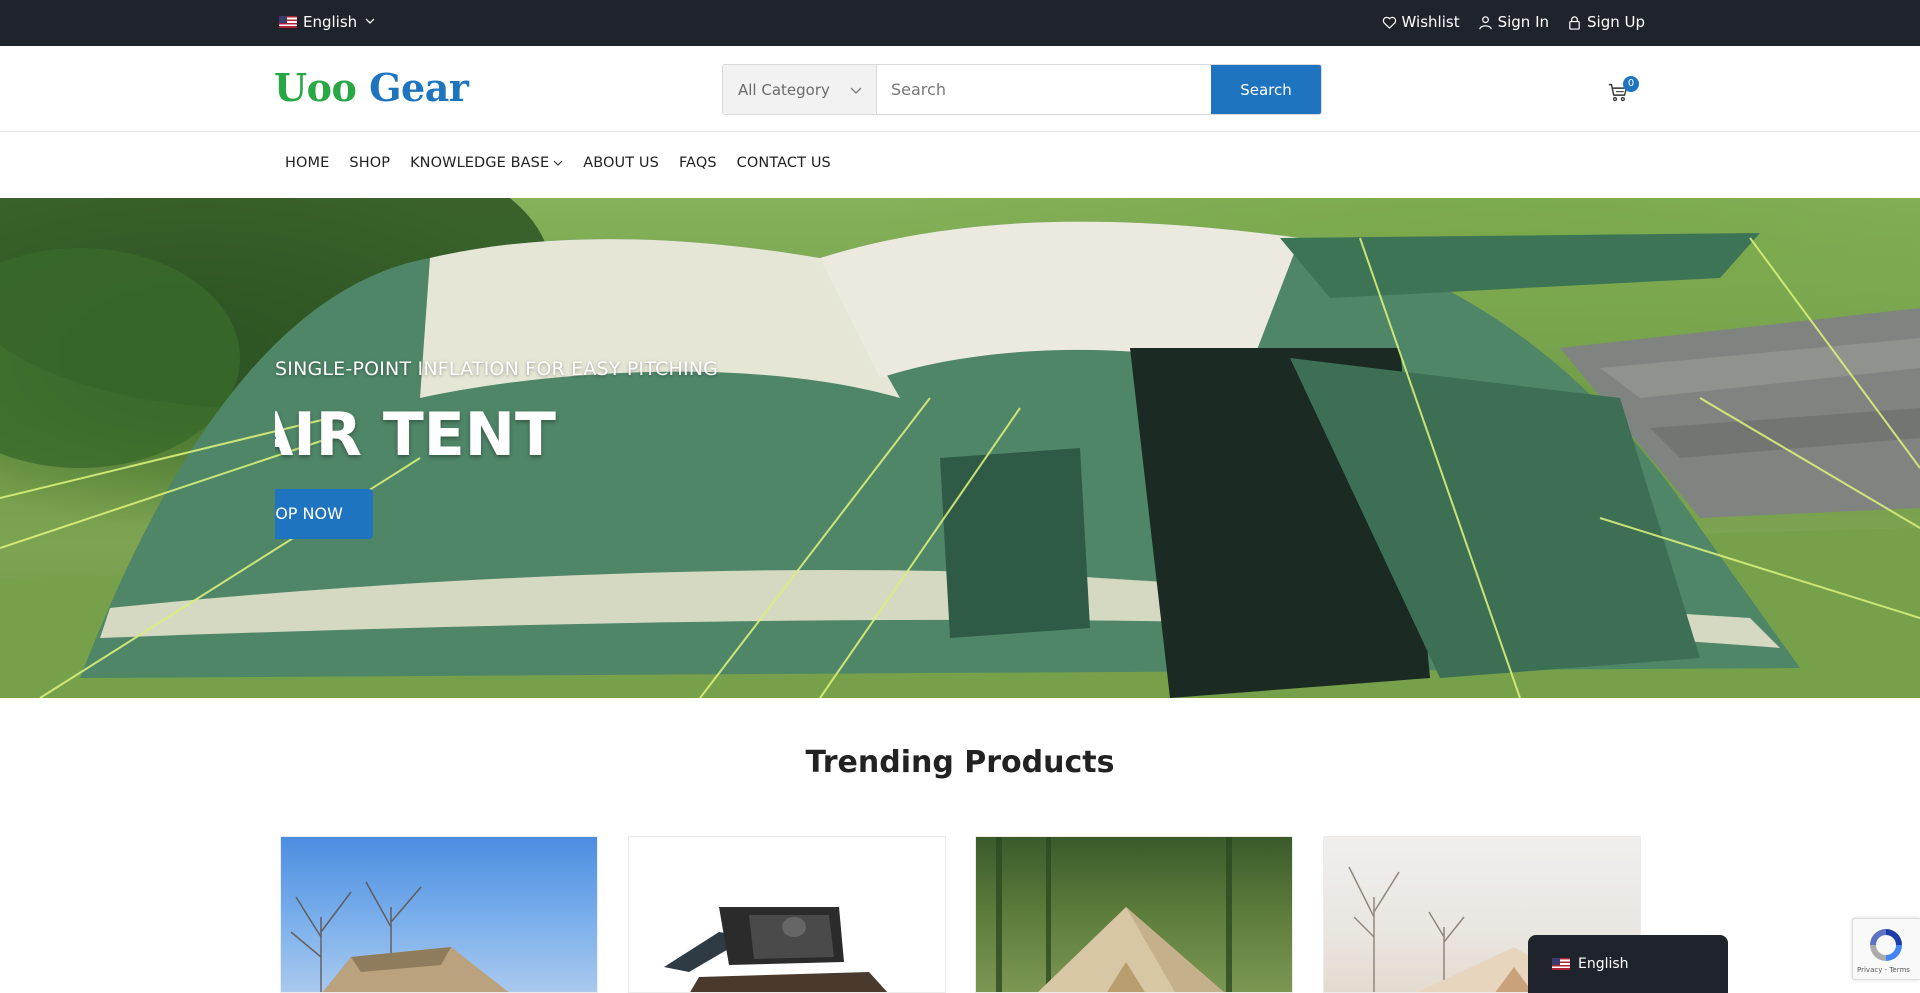  I want to click on recaptcha-links: Privacy - Terms, so click(1883, 970).